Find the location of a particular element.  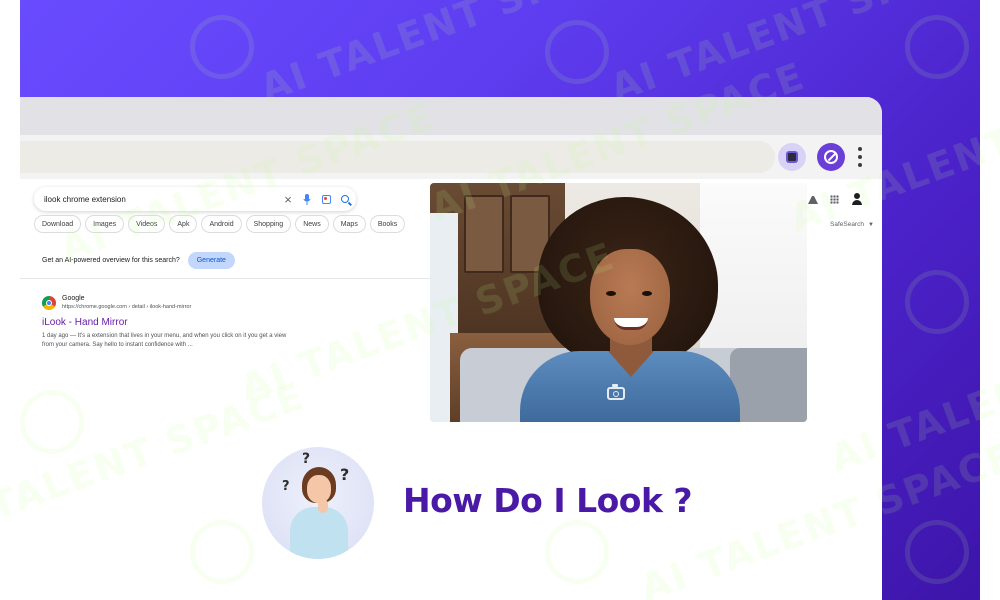

chip-news: News is located at coordinates (312, 224).